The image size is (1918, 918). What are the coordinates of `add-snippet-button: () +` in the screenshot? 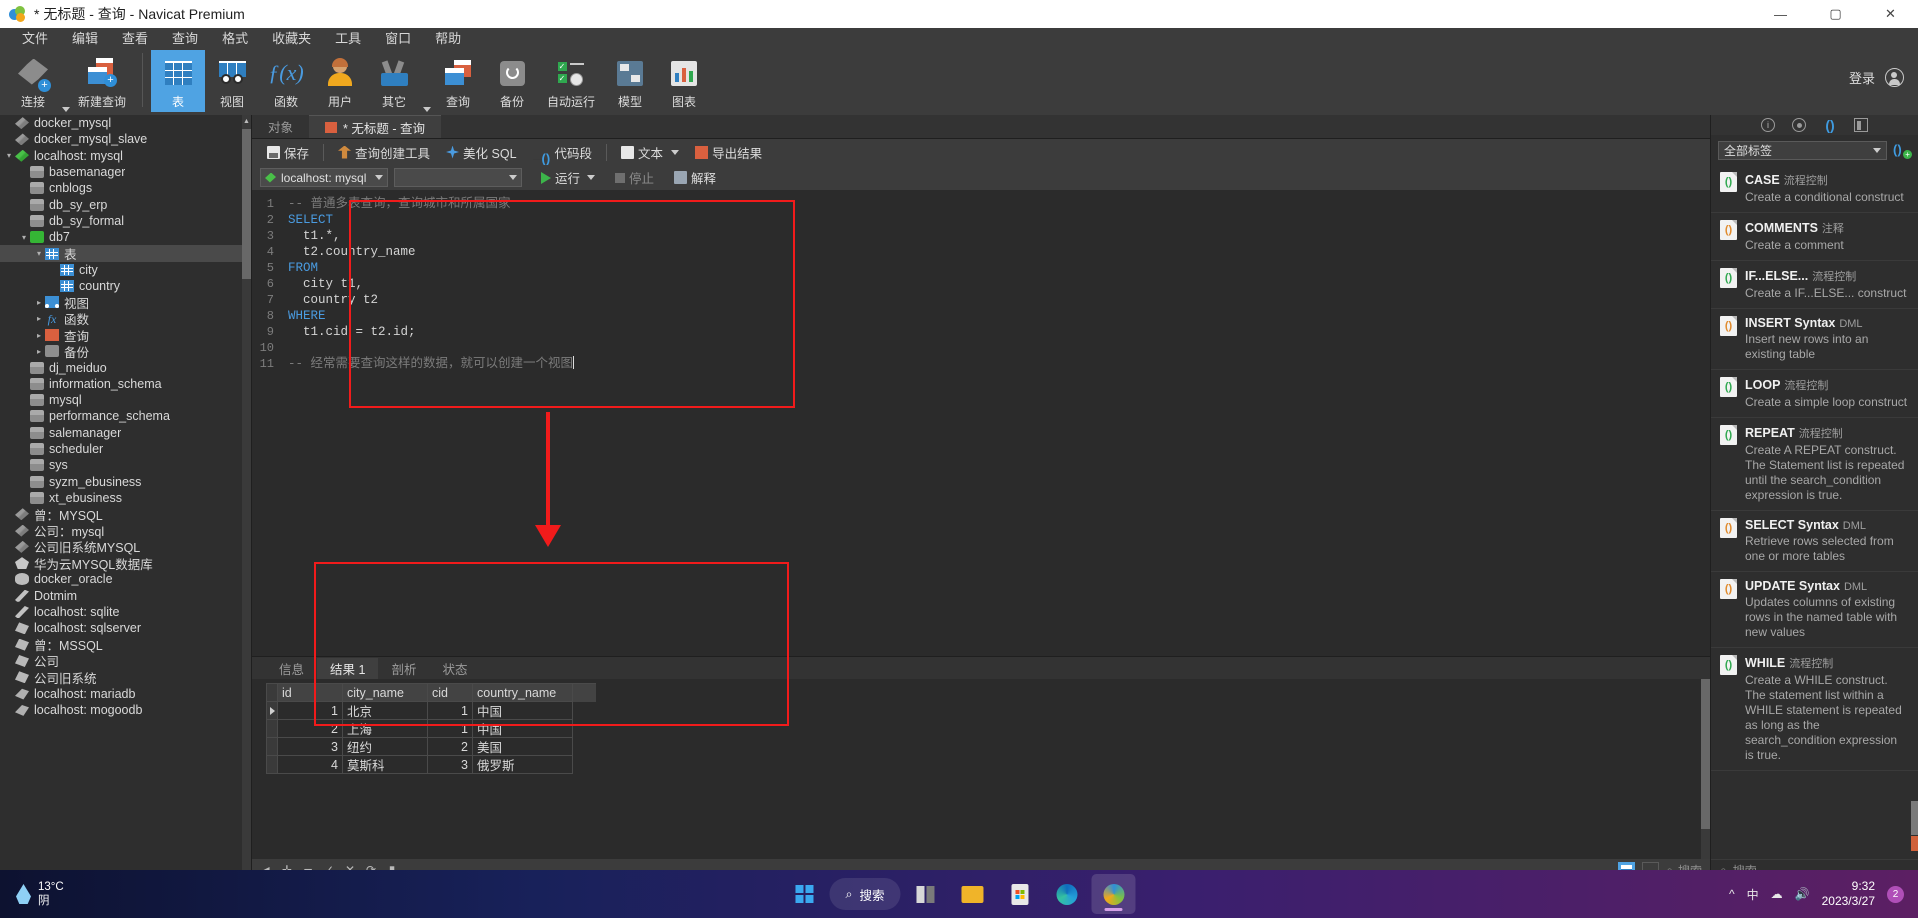 It's located at (1902, 150).